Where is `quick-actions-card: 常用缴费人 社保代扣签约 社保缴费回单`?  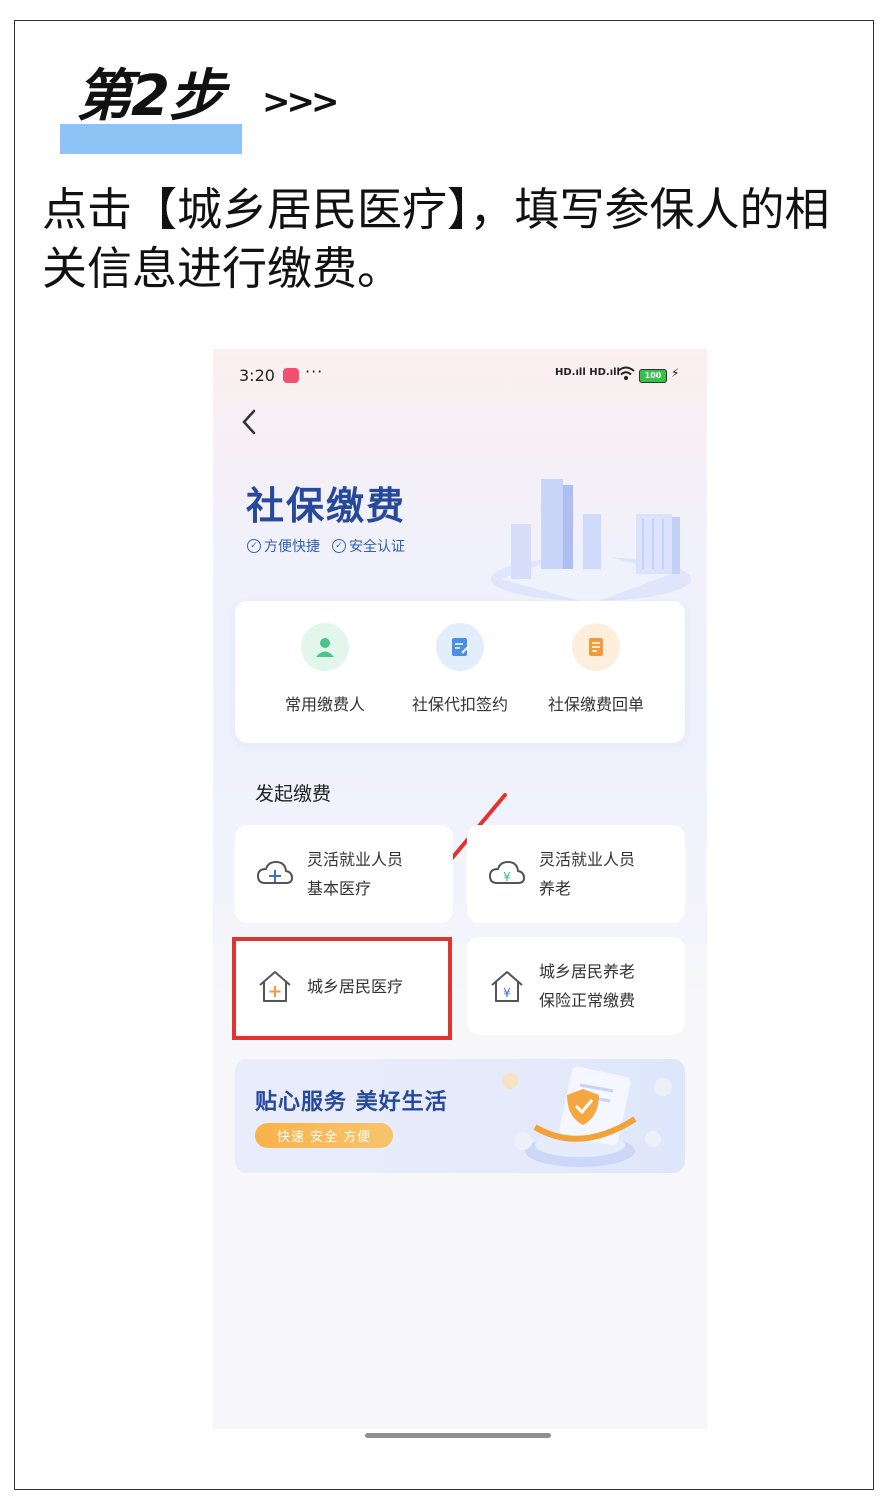
quick-actions-card: 常用缴费人 社保代扣签约 社保缴费回单 is located at coordinates (460, 672).